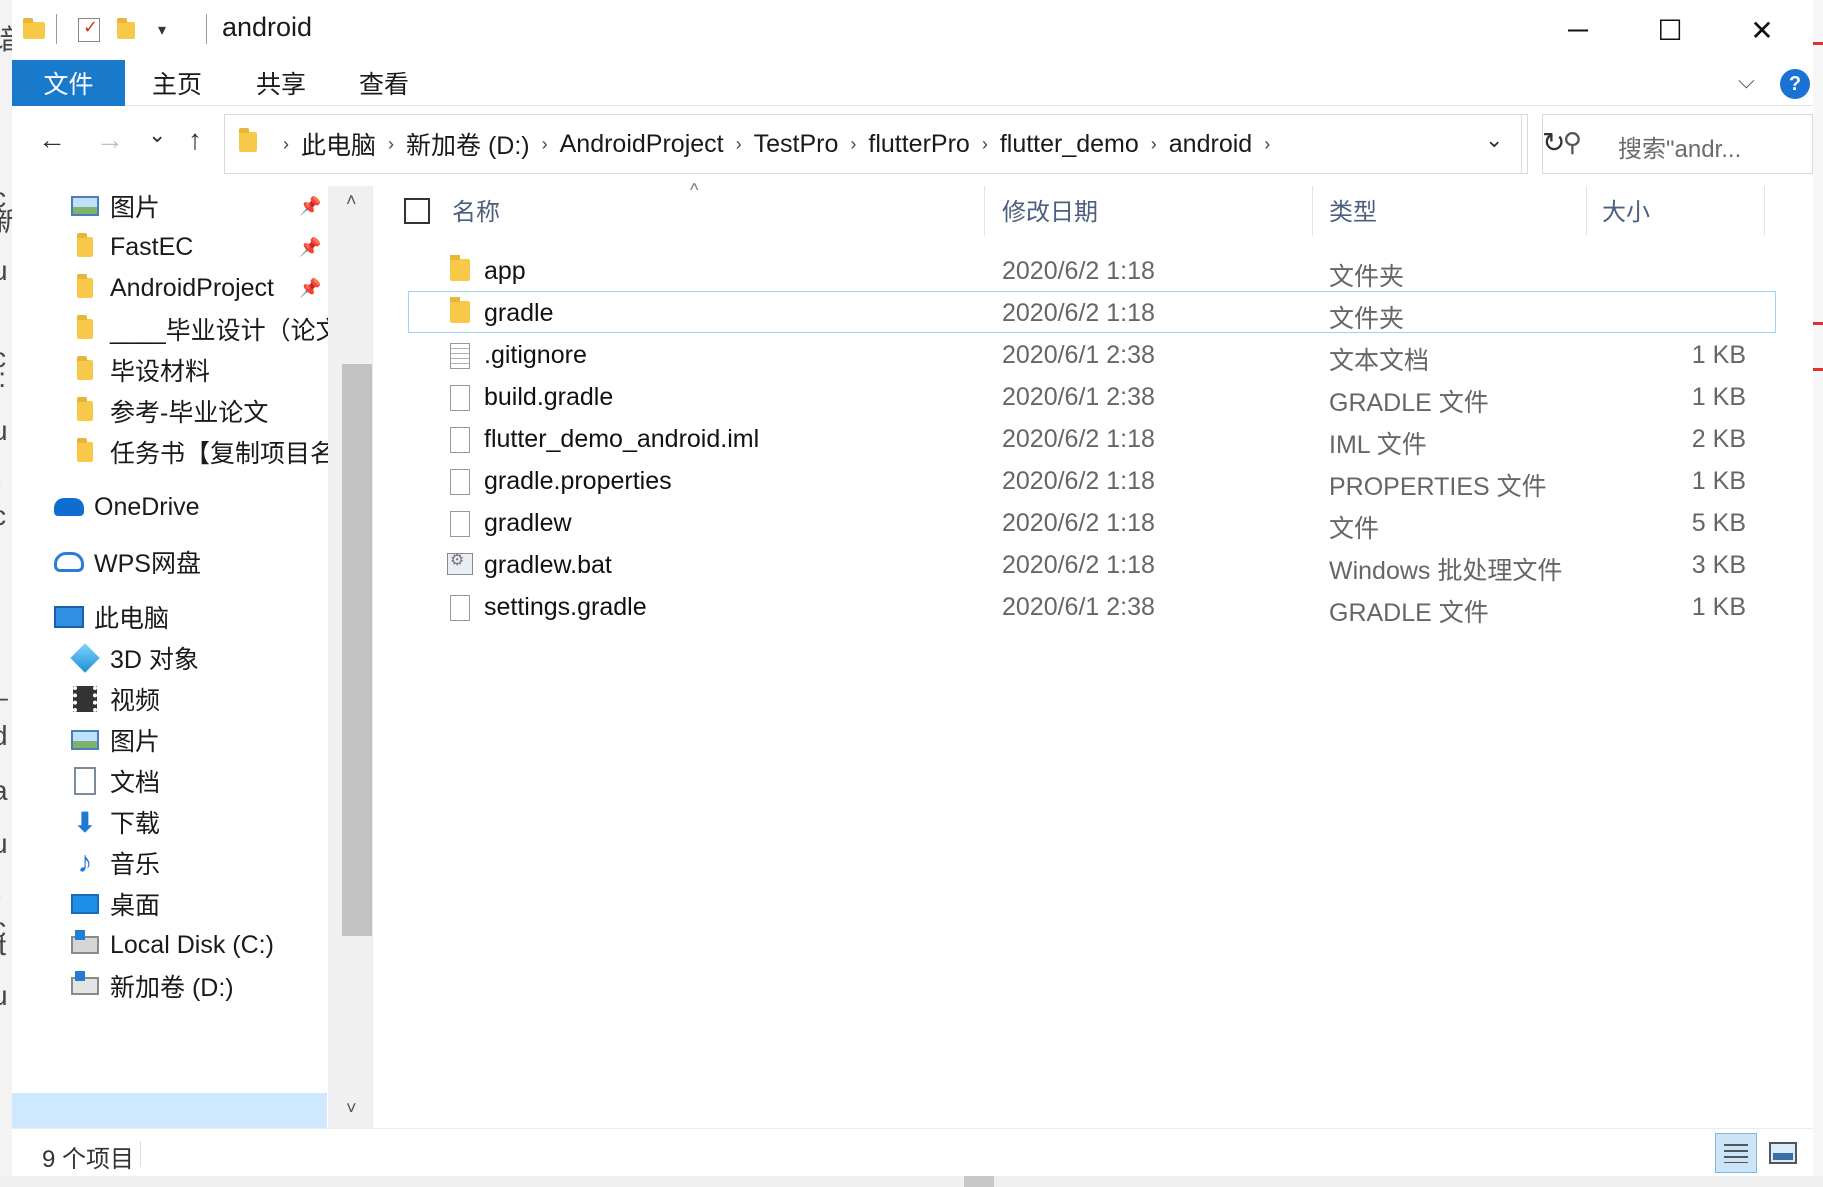 The image size is (1823, 1187). What do you see at coordinates (154, 660) in the screenshot?
I see `nav-item-label: 3D 对象` at bounding box center [154, 660].